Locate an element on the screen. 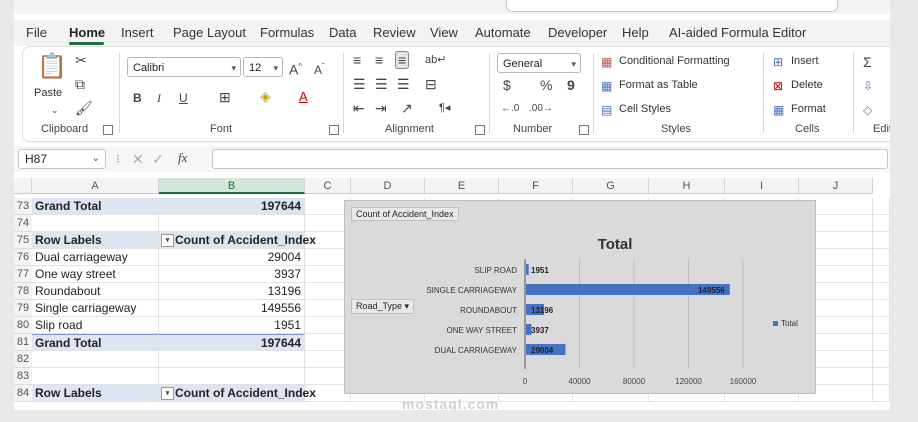 The width and height of the screenshot is (918, 422). align-center-icon: ☰ is located at coordinates (381, 84).